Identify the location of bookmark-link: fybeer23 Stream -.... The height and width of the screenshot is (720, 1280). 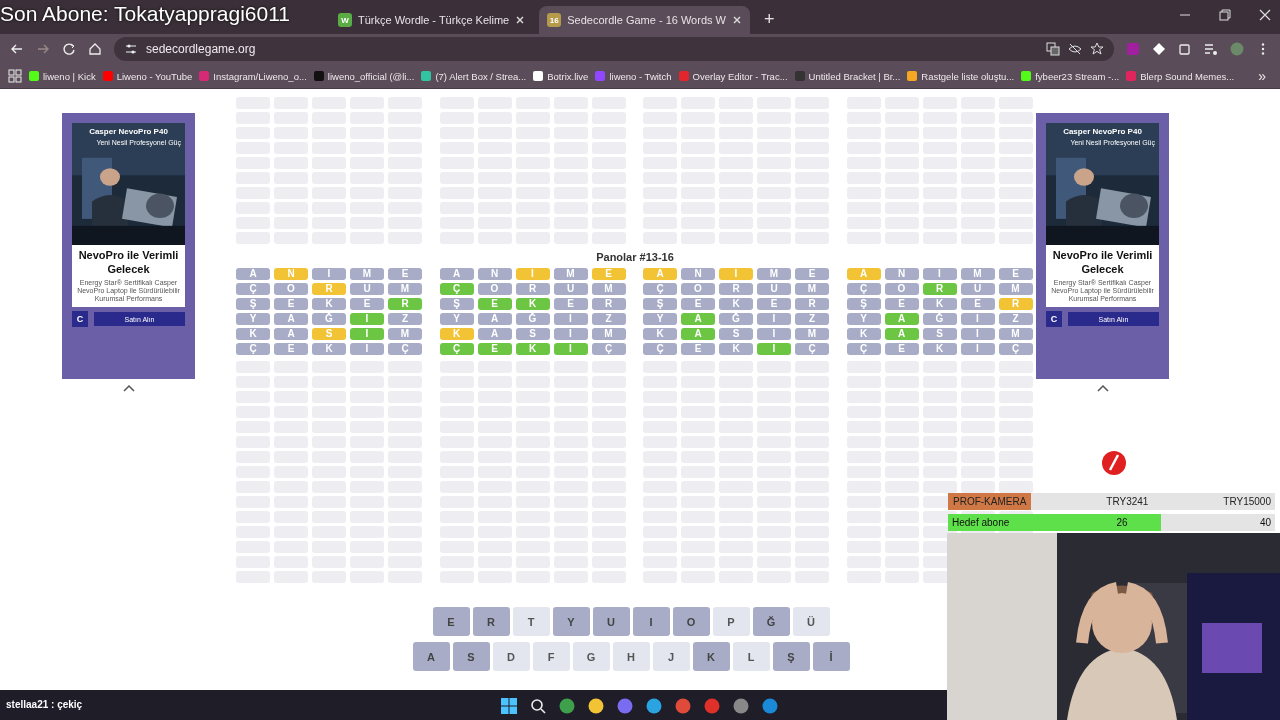
(1077, 76).